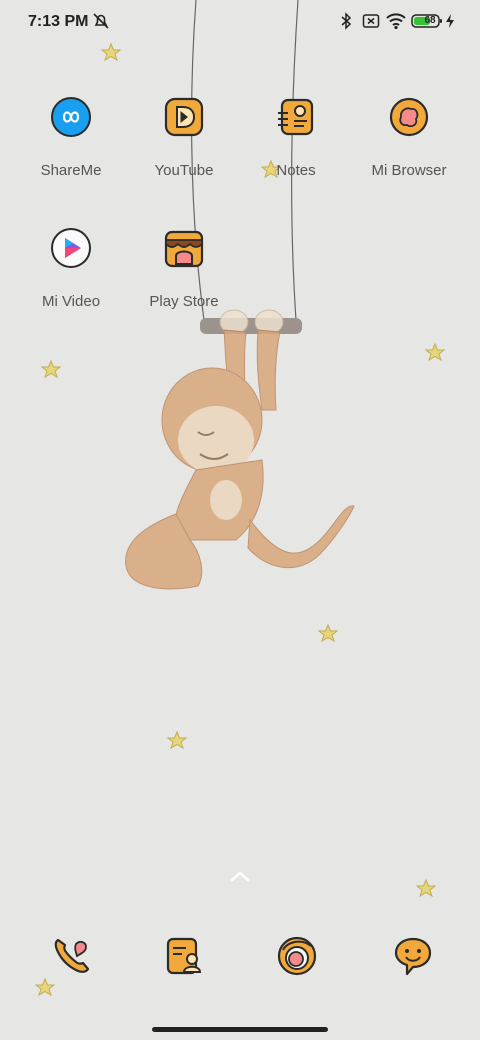 The height and width of the screenshot is (1040, 480). I want to click on app-label: Mi Browser, so click(409, 170).